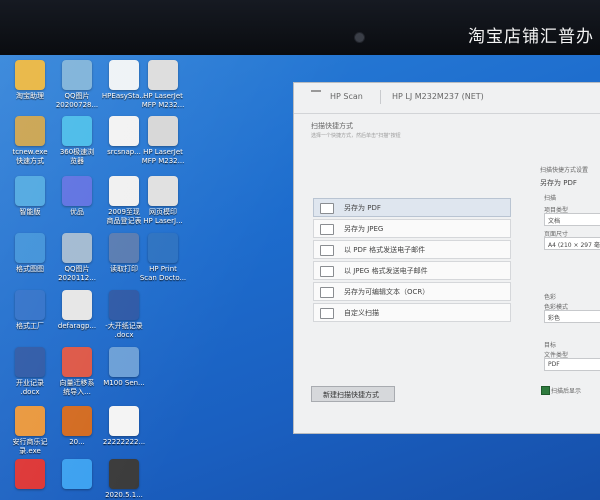  I want to click on shortcut-label: 另存为 PDF, so click(362, 208).